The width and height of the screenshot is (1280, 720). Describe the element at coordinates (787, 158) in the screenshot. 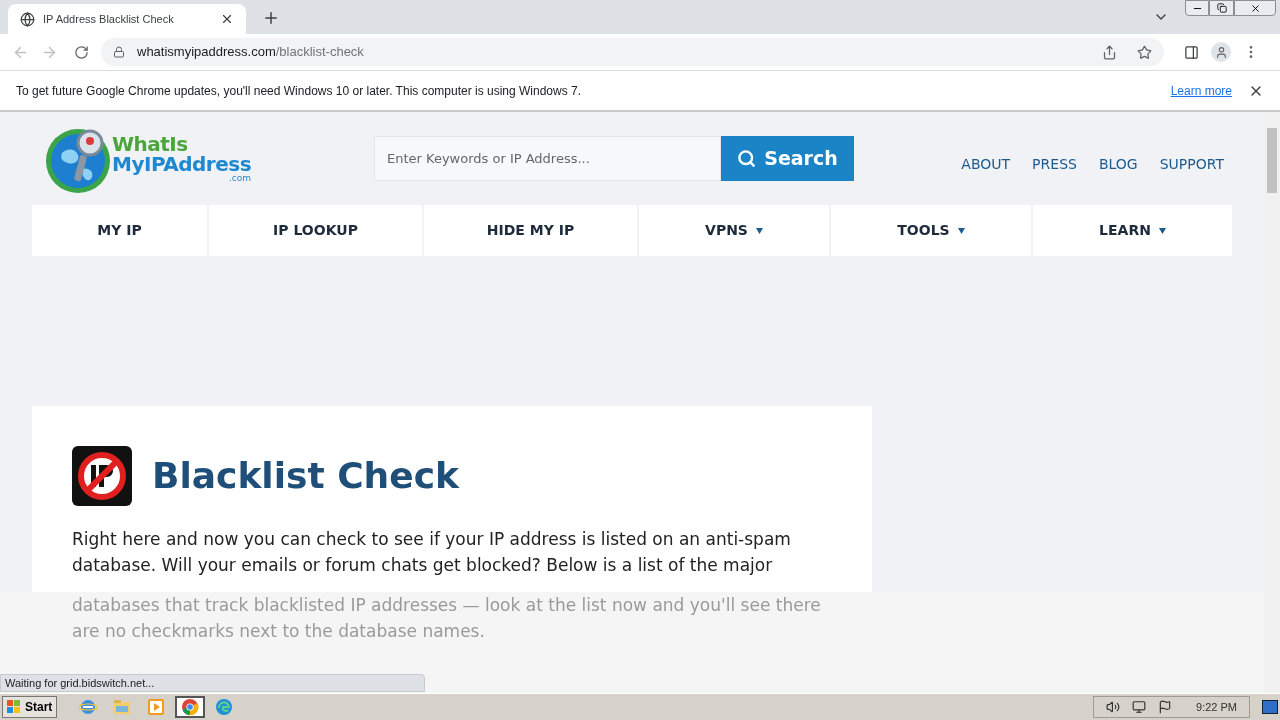

I see `search-button: Search` at that location.